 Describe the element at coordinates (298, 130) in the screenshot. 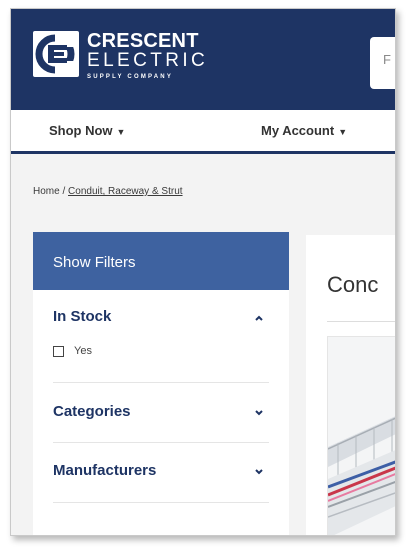

I see `nav-my-account-label: My Account` at that location.